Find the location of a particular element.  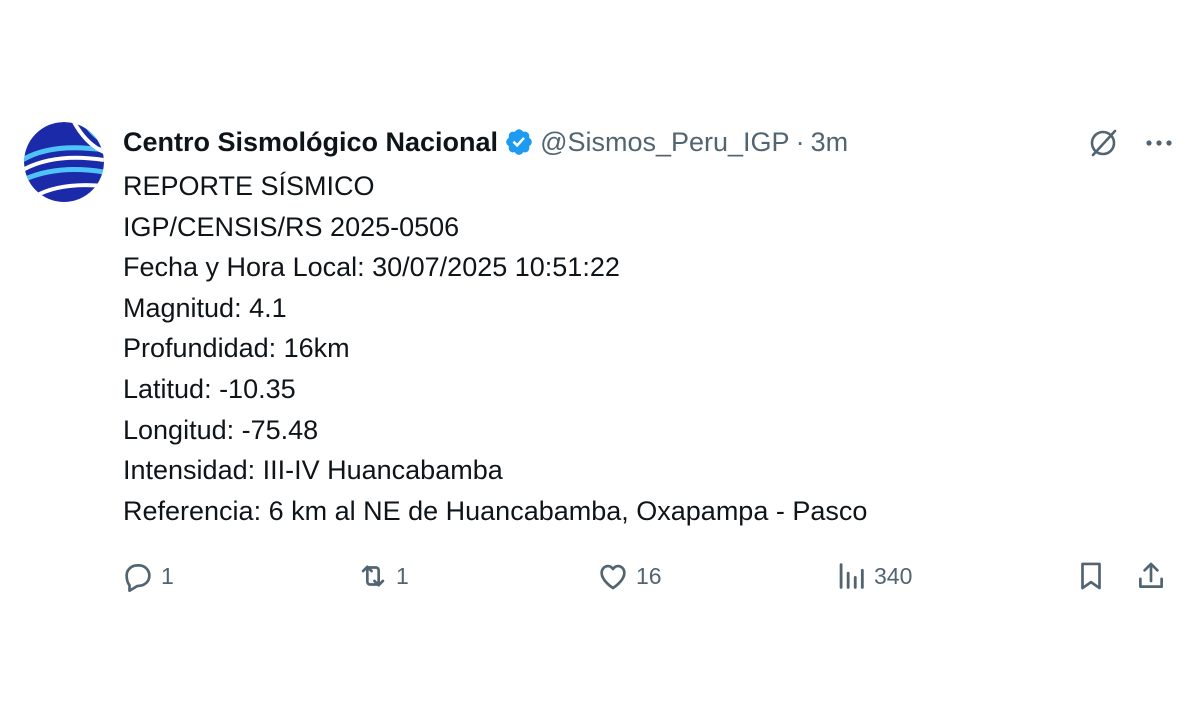

reply-button: 1 is located at coordinates (147, 576).